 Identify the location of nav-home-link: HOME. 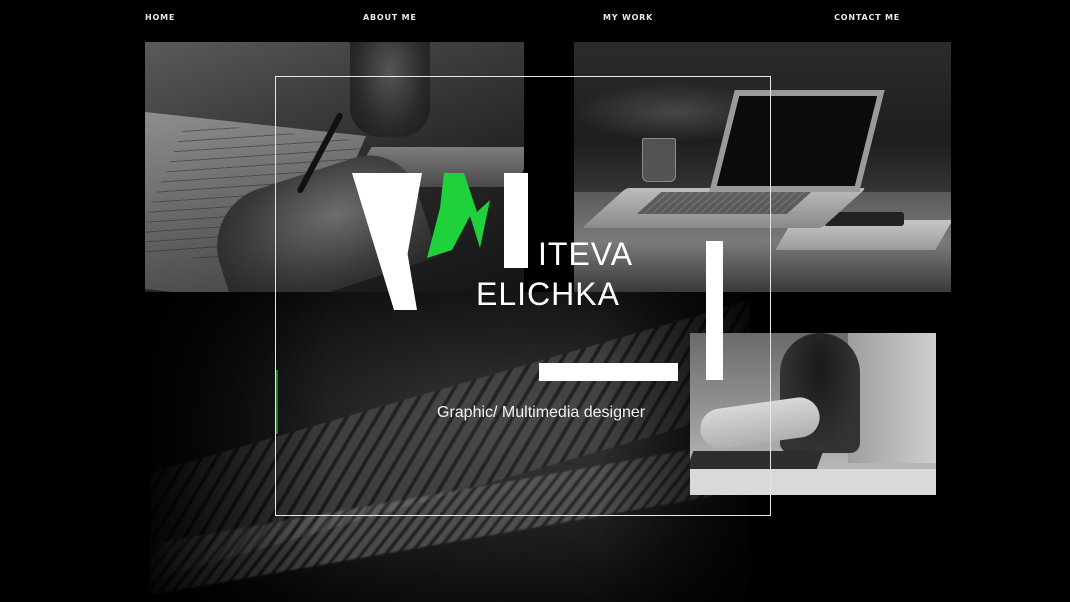
(160, 17).